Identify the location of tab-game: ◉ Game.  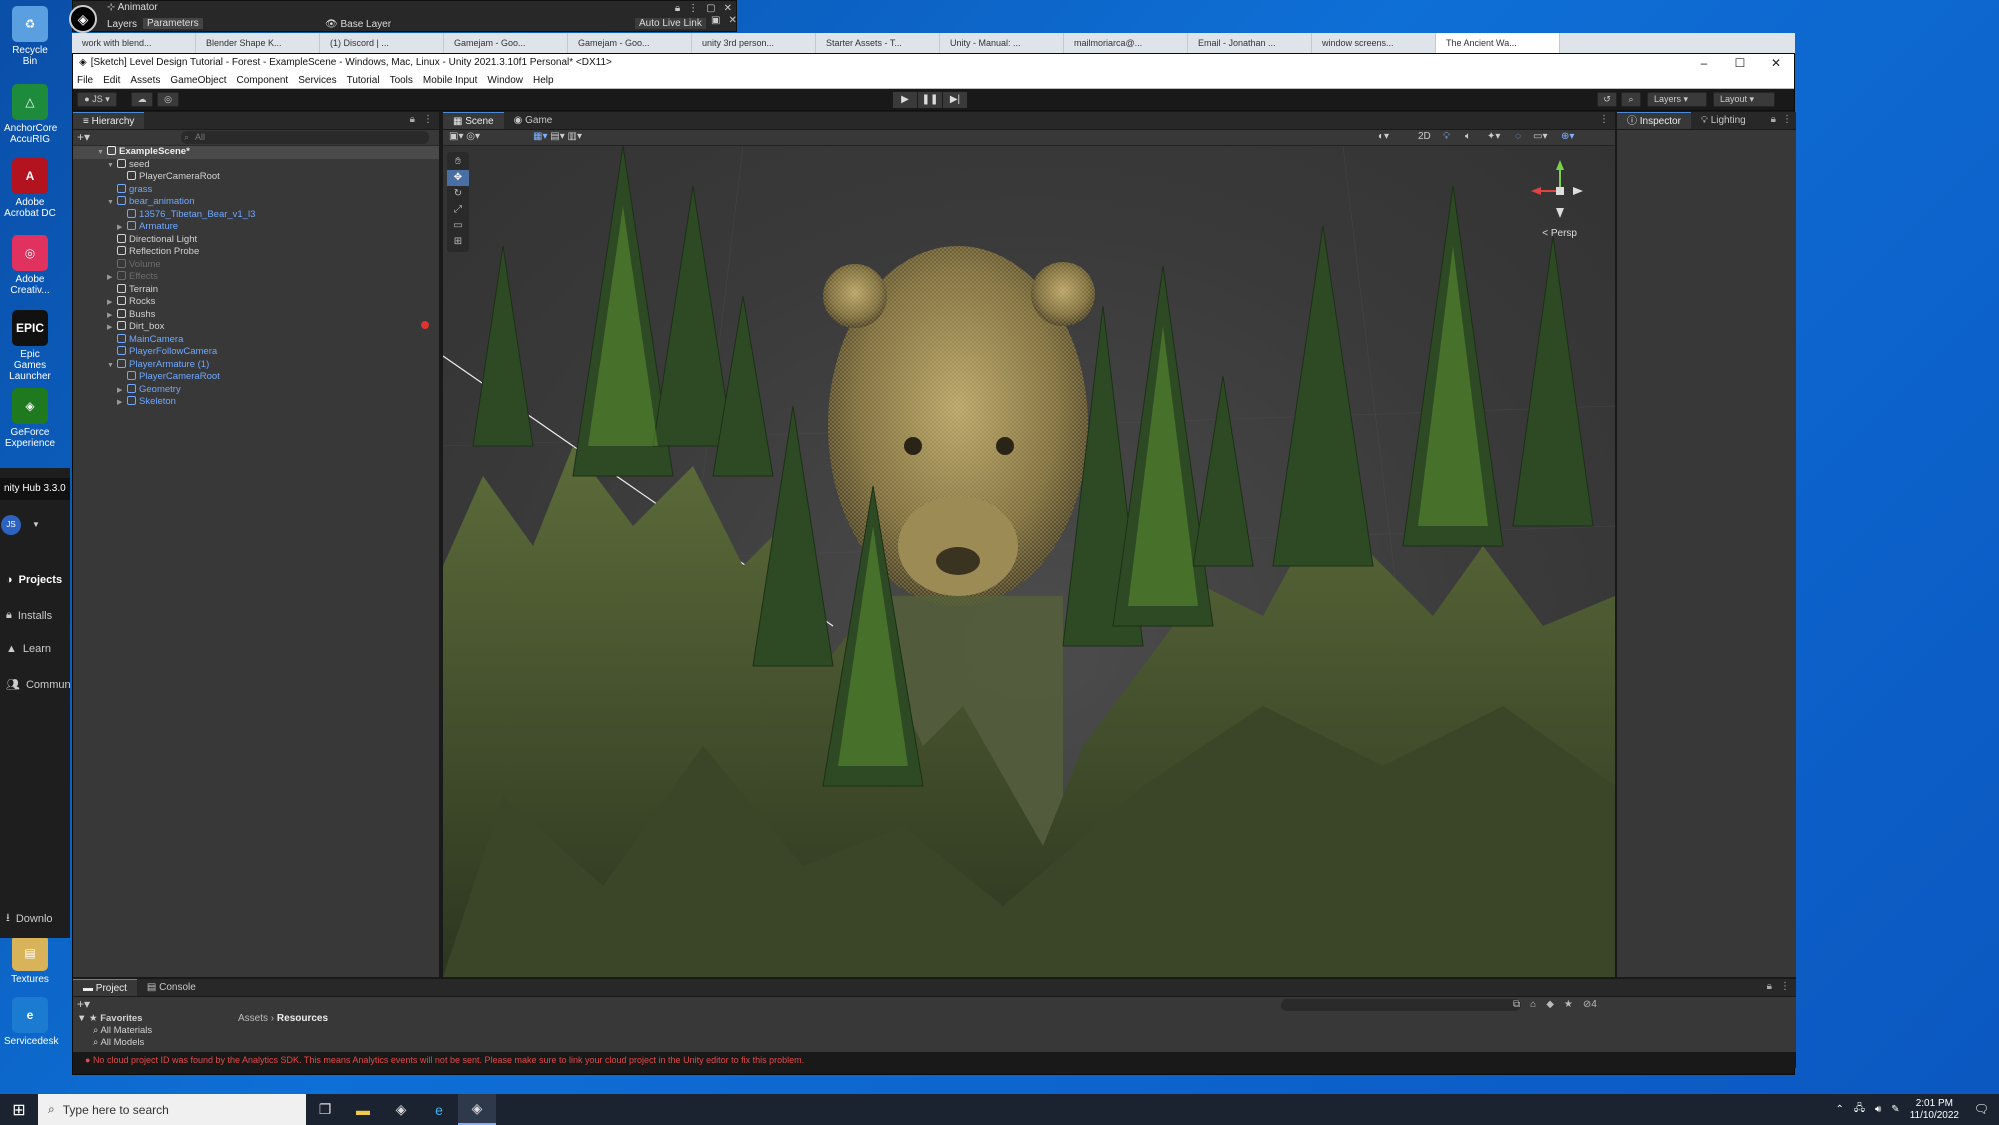
(533, 120).